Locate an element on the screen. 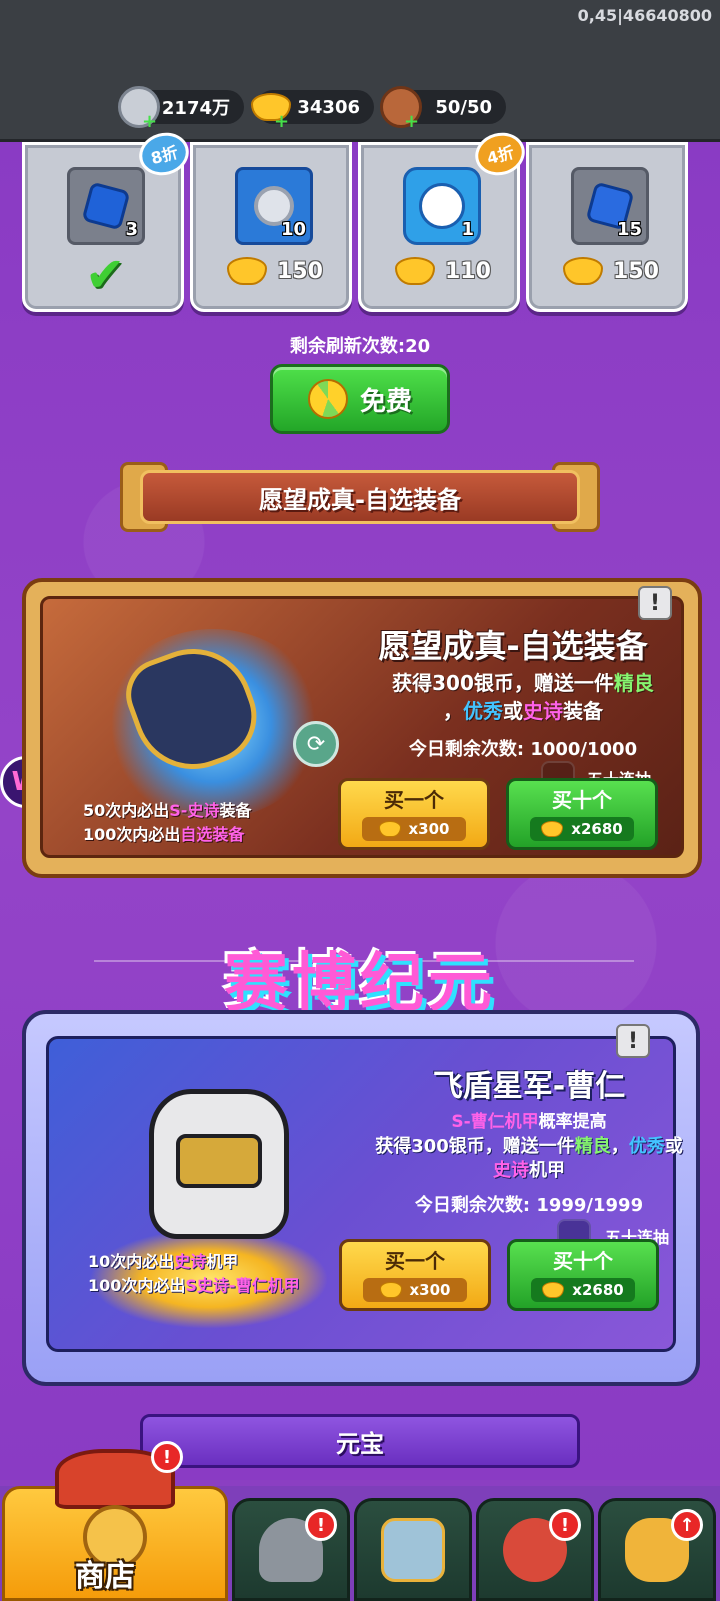 The width and height of the screenshot is (720, 1601). wish-description: 获得300银币，赠送一件精良 ，优秀或史诗装备 is located at coordinates (523, 697).